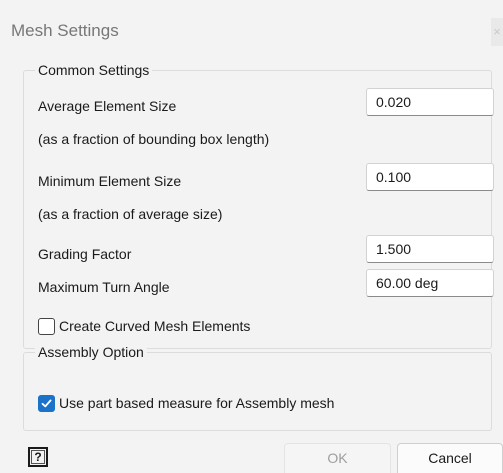  I want to click on curved-mesh-checkbox-row: Create Curved Mesh Elements, so click(144, 326).